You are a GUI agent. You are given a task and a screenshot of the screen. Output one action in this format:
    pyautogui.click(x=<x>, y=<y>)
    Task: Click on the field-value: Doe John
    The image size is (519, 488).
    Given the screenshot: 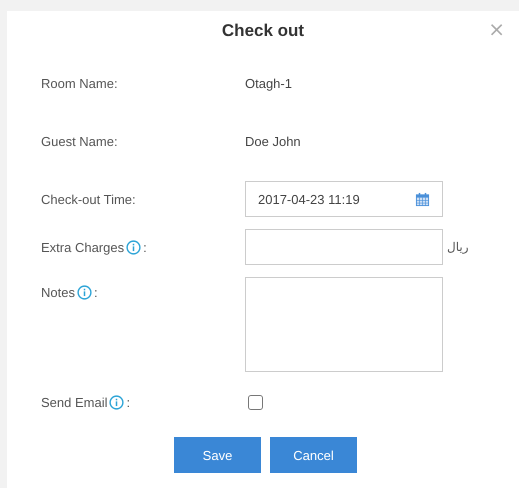 What is the action you would take?
    pyautogui.click(x=273, y=141)
    